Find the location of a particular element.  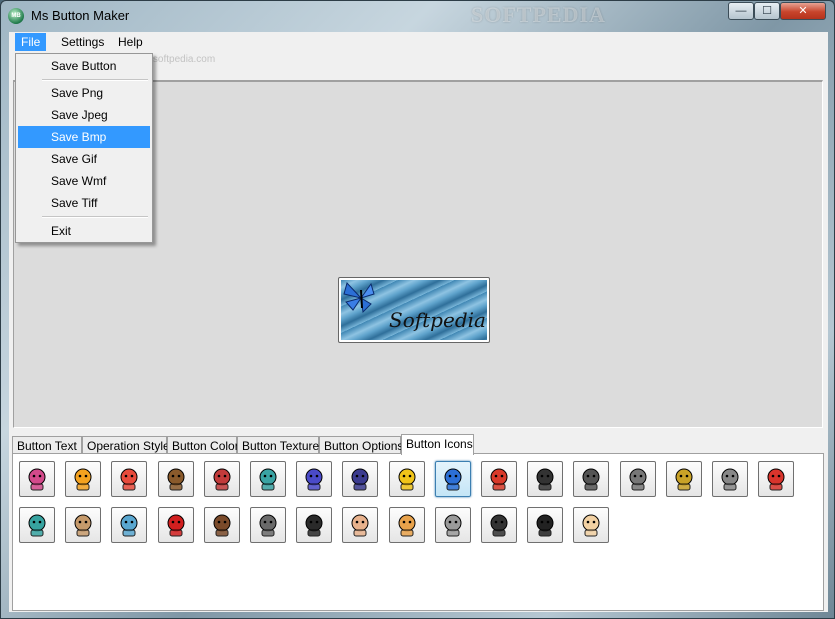

deer-icon is located at coordinates (176, 479).